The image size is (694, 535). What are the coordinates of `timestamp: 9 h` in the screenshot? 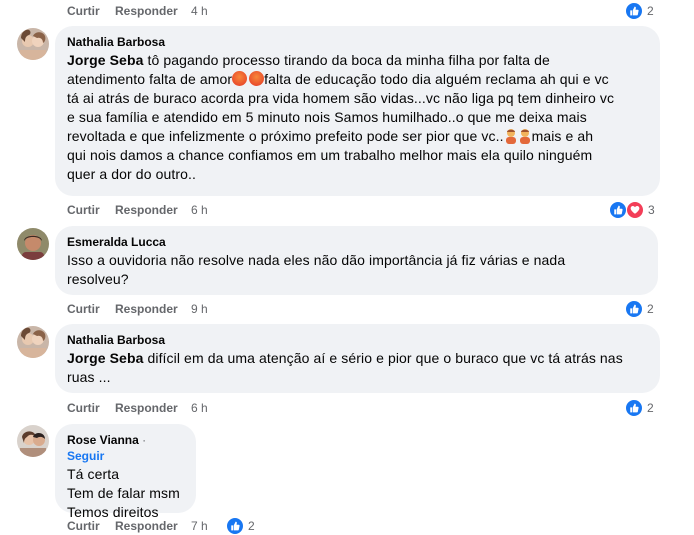 It's located at (199, 309).